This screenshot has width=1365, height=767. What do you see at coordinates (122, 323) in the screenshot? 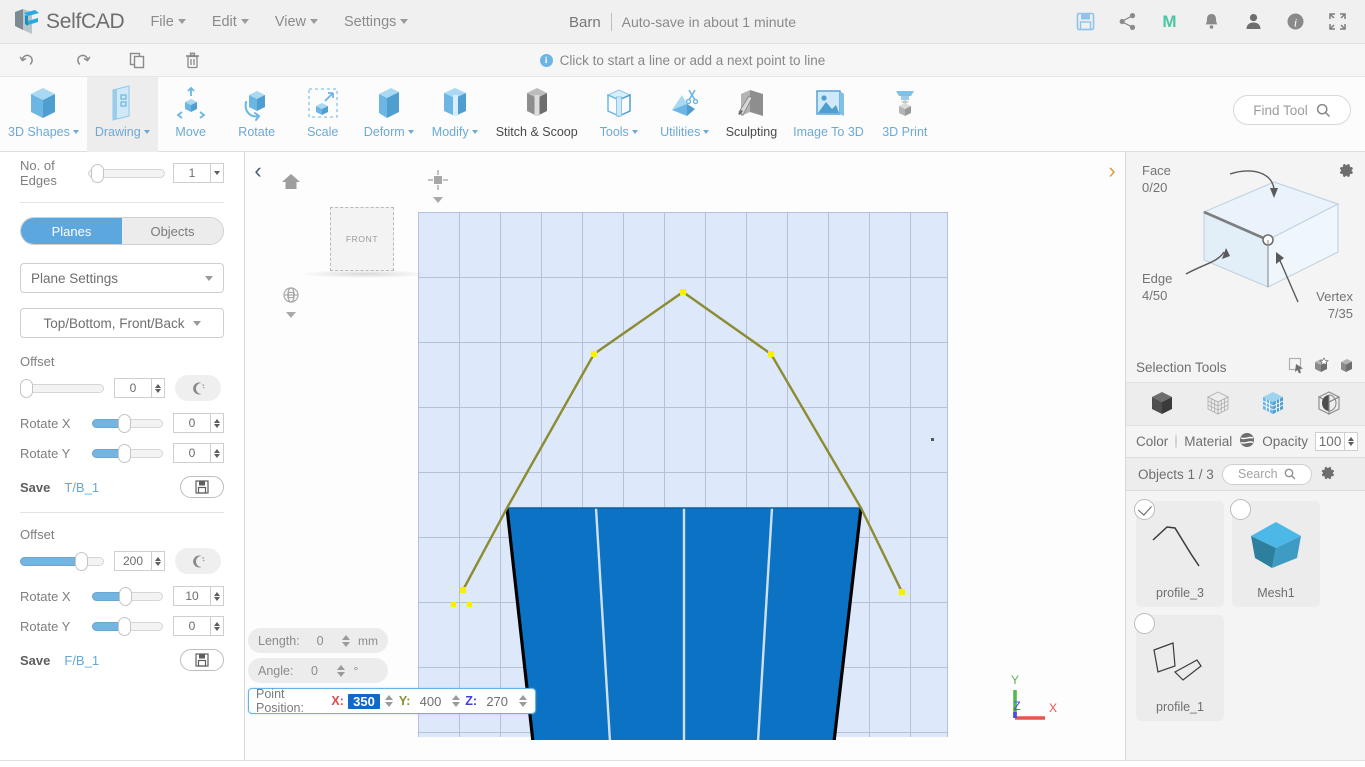
I see `plane-axis-select: Top/Bottom, Front/Back` at bounding box center [122, 323].